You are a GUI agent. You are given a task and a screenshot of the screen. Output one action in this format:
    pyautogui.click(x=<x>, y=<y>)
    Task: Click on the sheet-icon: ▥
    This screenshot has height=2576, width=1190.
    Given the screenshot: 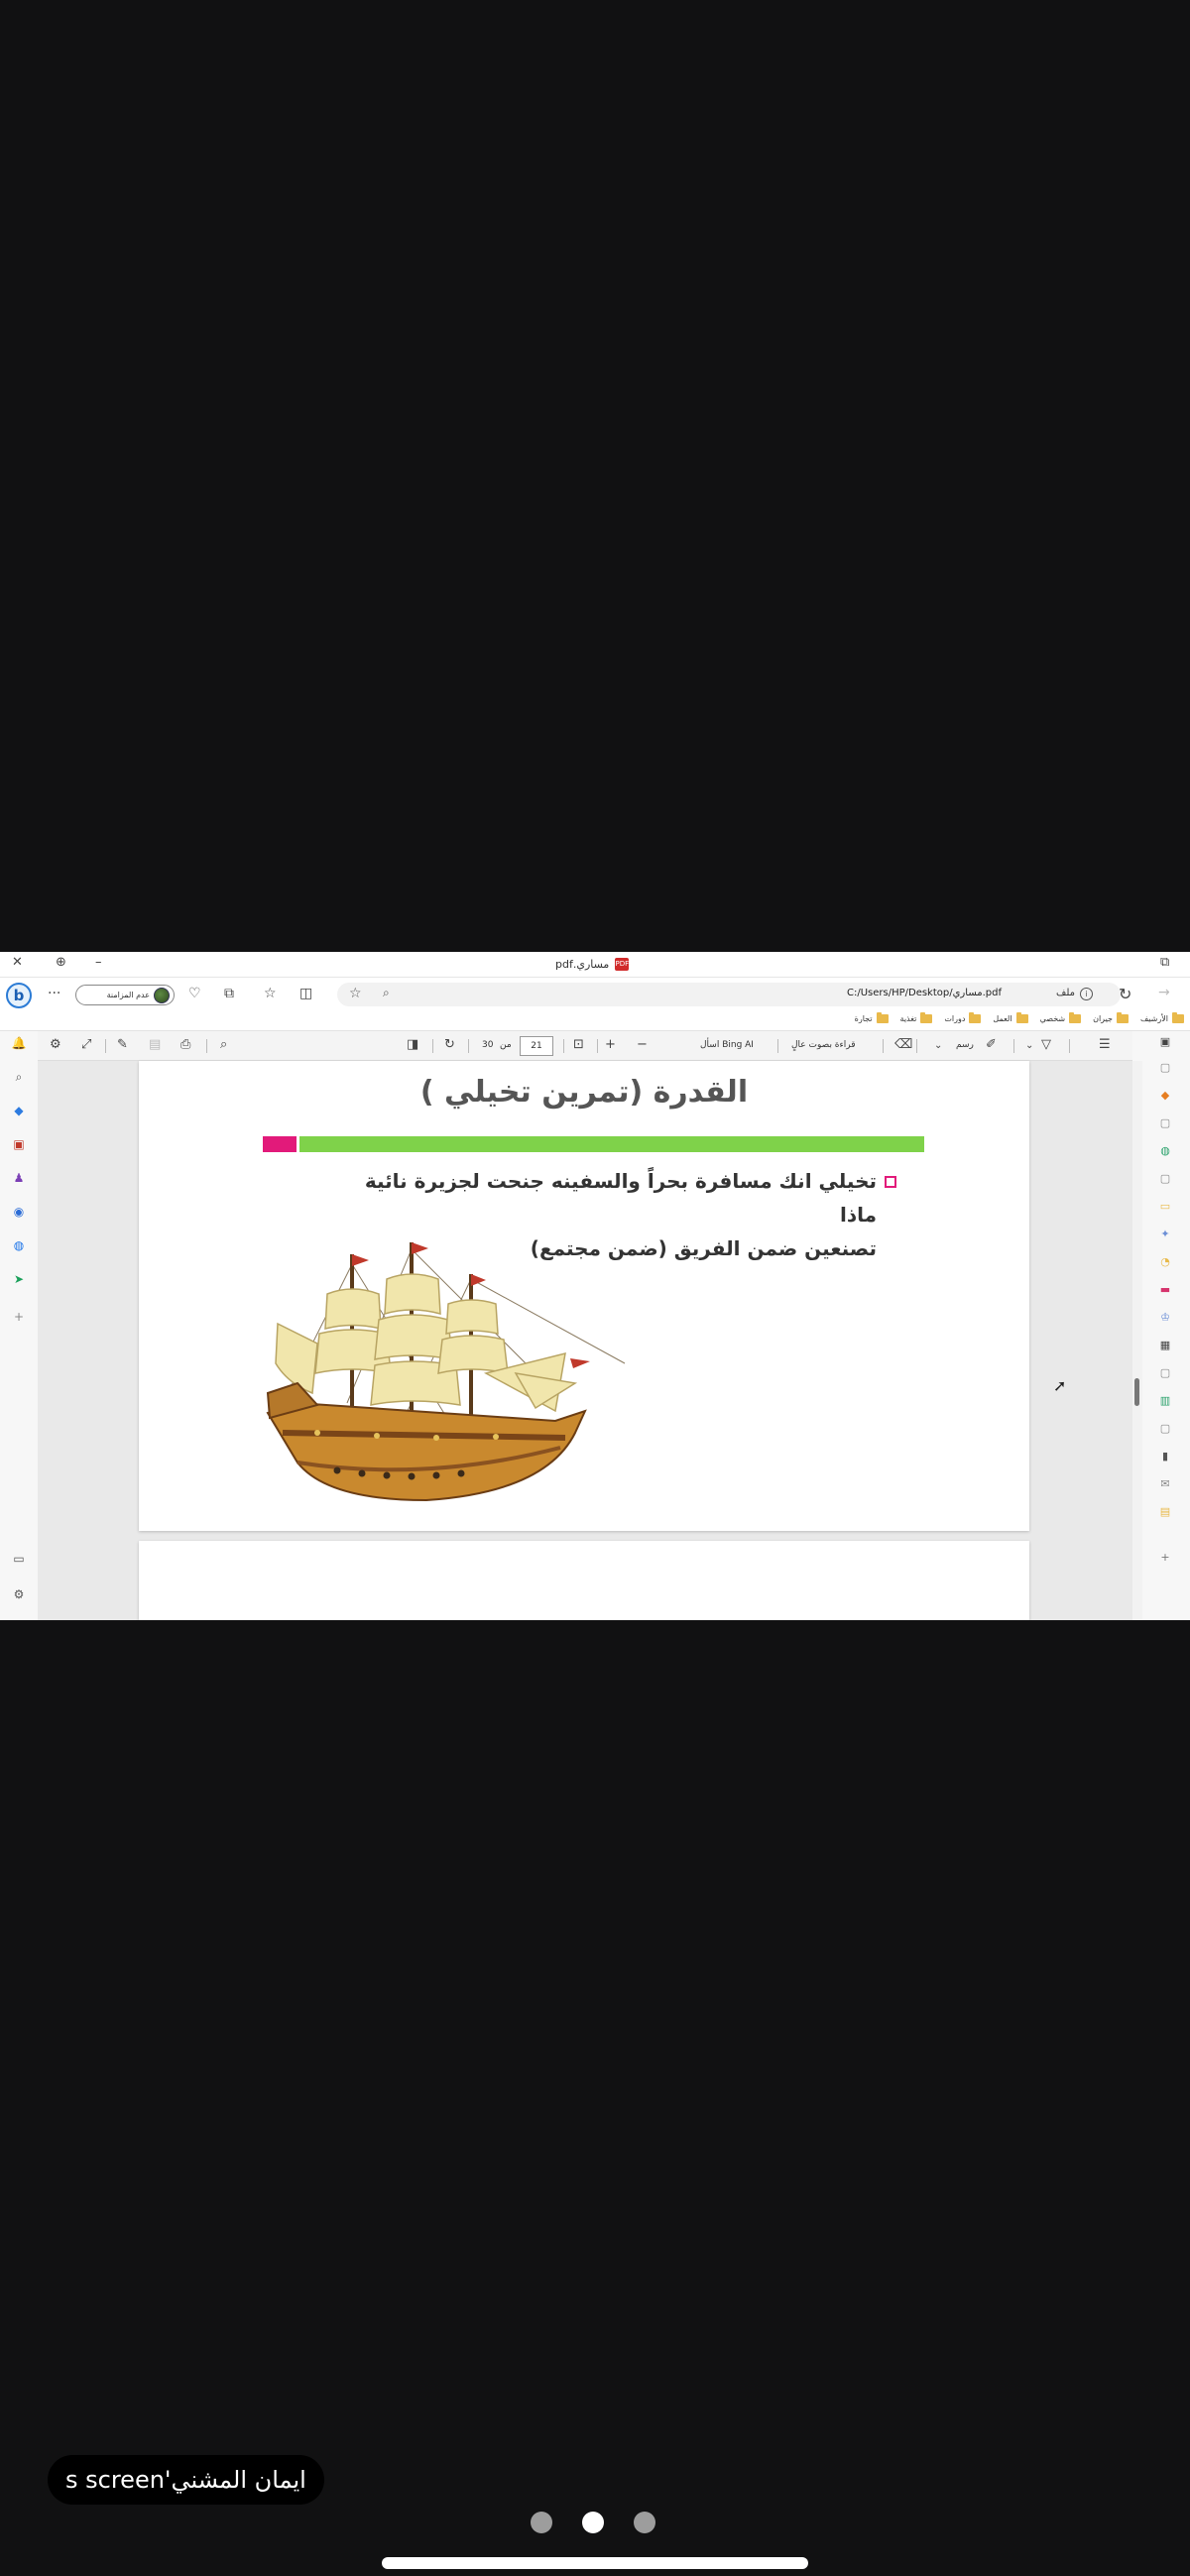 What is the action you would take?
    pyautogui.click(x=1165, y=1401)
    